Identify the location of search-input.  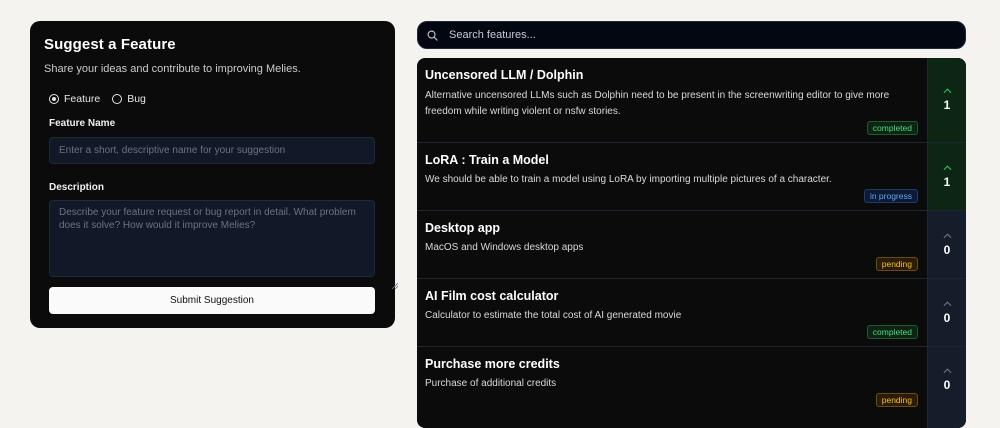
(706, 35).